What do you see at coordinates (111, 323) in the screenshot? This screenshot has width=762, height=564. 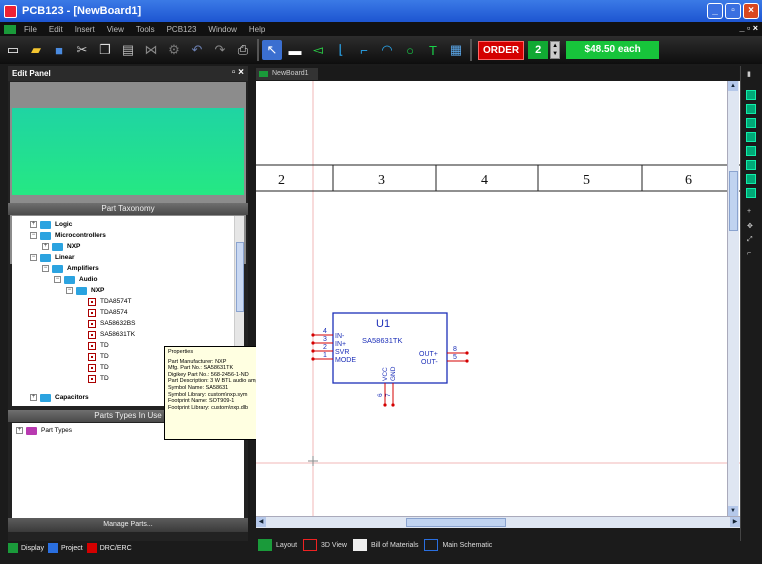 I see `tree-leaf: SA58632BS` at bounding box center [111, 323].